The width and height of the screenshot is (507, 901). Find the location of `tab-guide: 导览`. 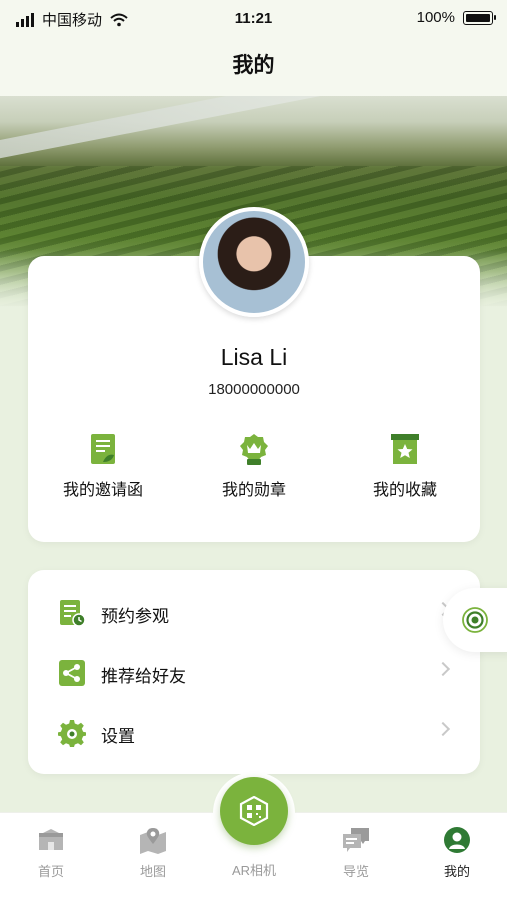

tab-guide: 导览 is located at coordinates (356, 852).